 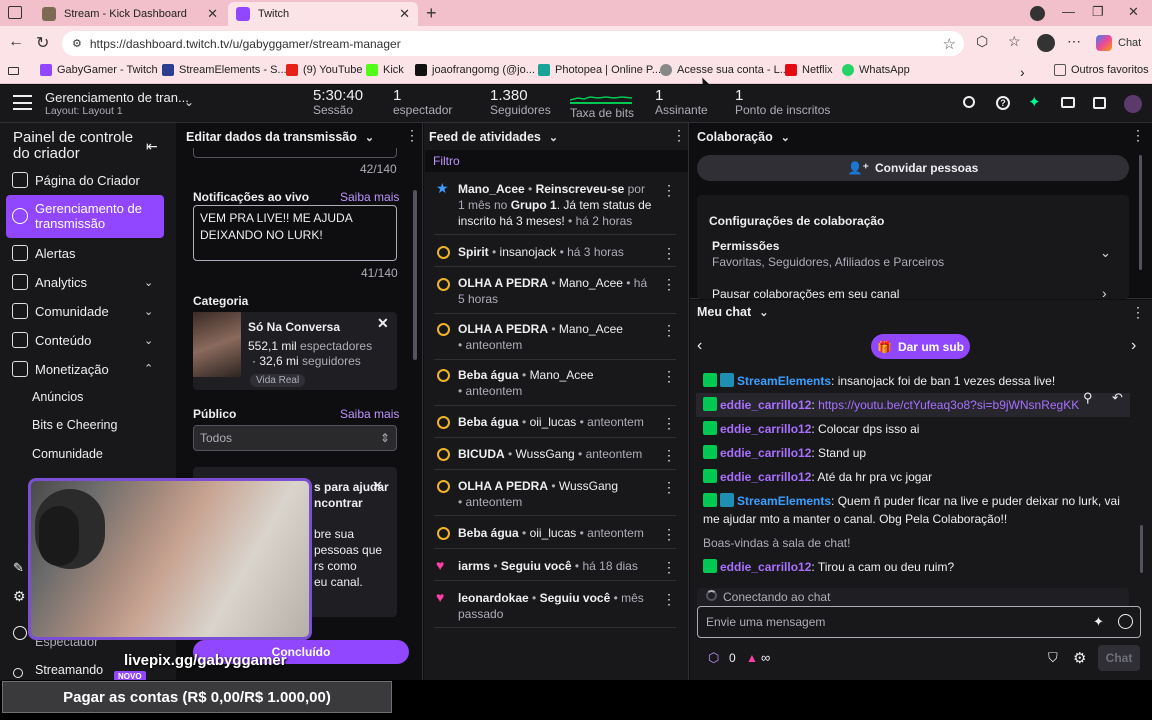 I want to click on feed-item: OLHA A PEDRA • WussGang • anteontem, so click(x=555, y=494).